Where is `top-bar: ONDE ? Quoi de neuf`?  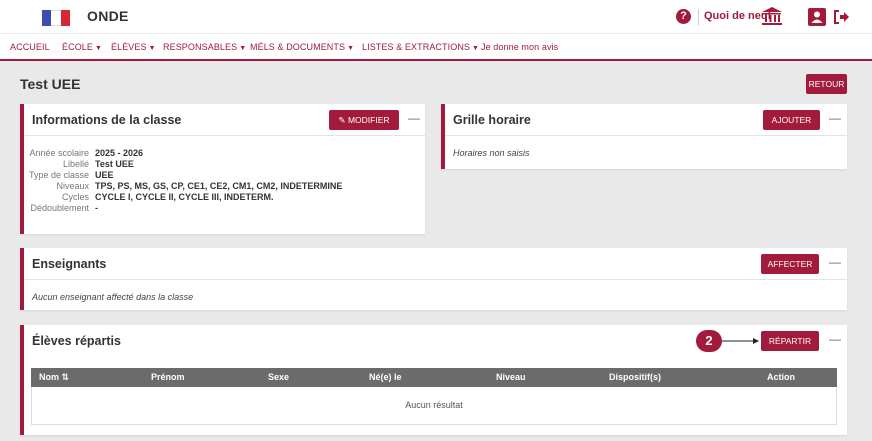
top-bar: ONDE ? Quoi de neuf is located at coordinates (436, 16).